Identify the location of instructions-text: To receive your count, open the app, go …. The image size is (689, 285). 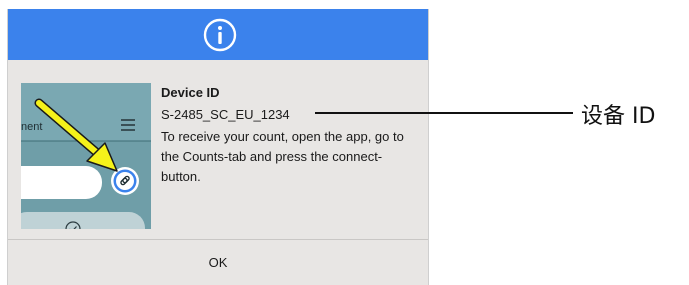
(282, 156).